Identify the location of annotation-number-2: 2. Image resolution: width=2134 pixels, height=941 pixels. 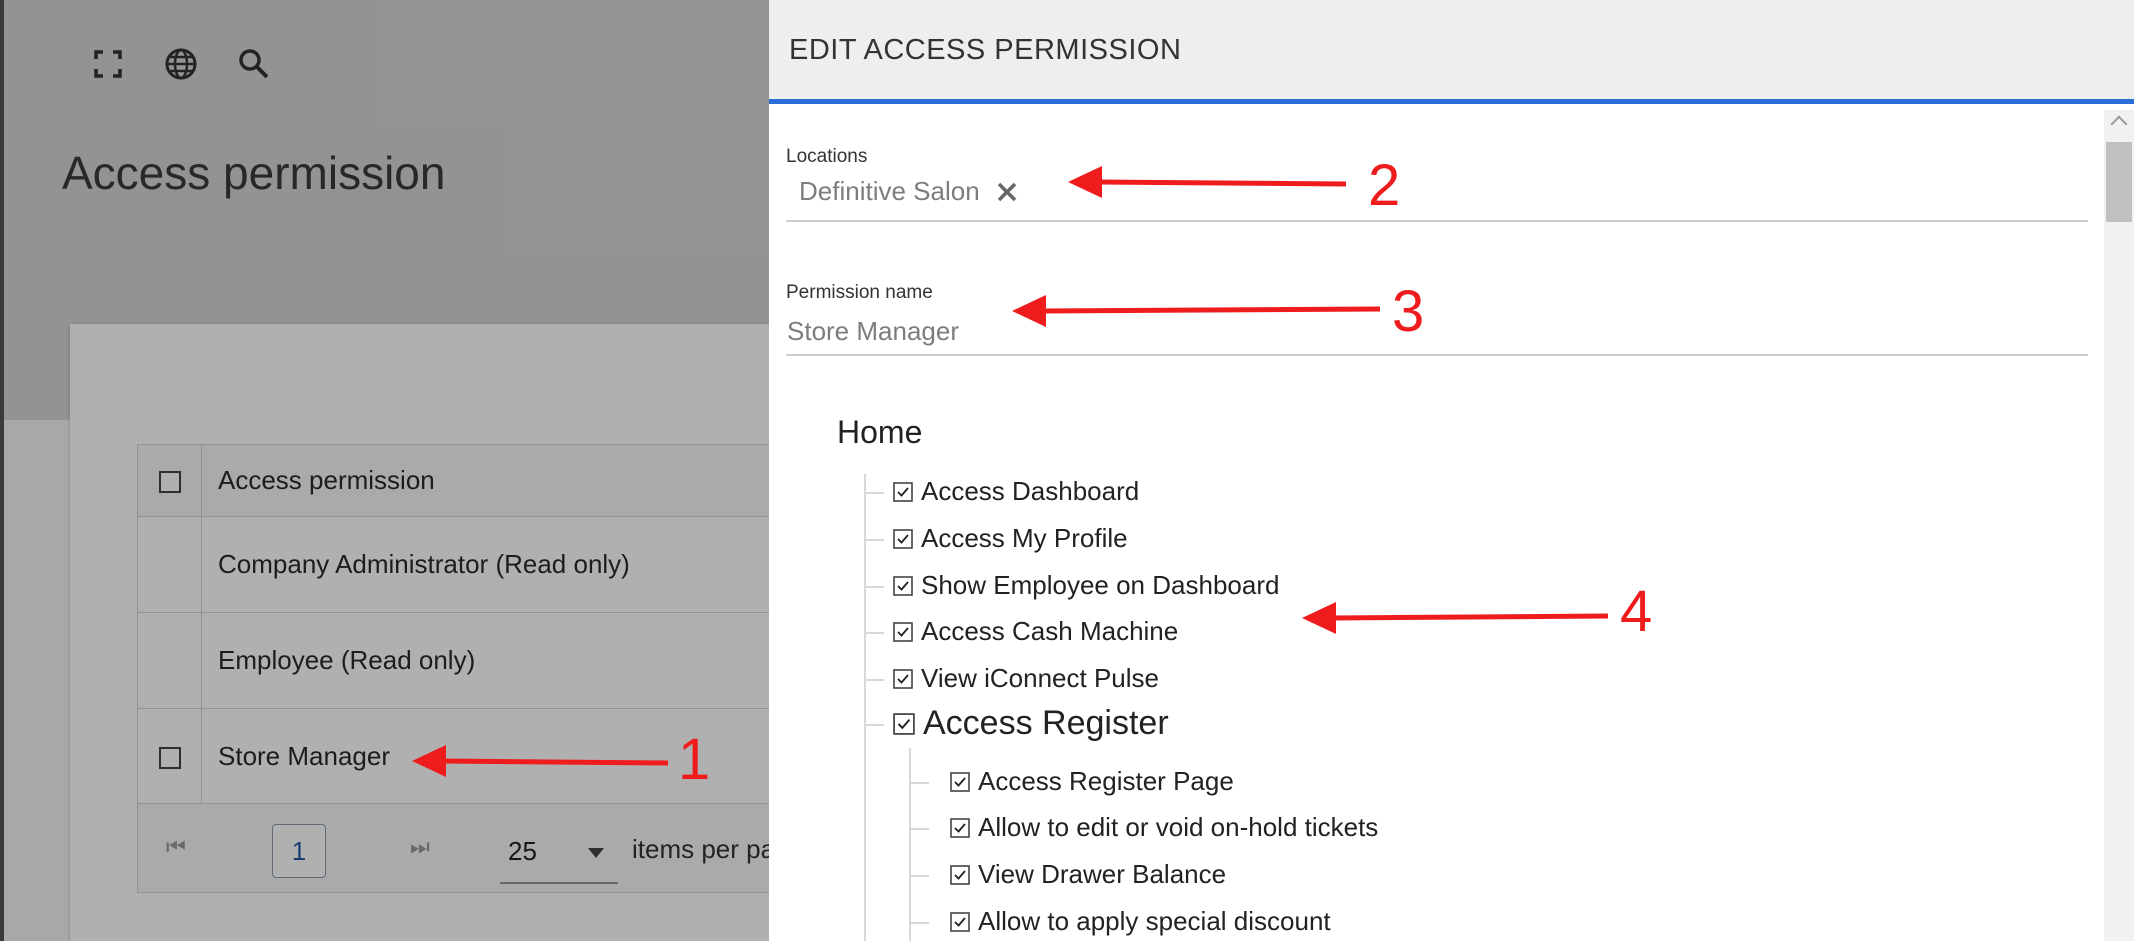
(1384, 185).